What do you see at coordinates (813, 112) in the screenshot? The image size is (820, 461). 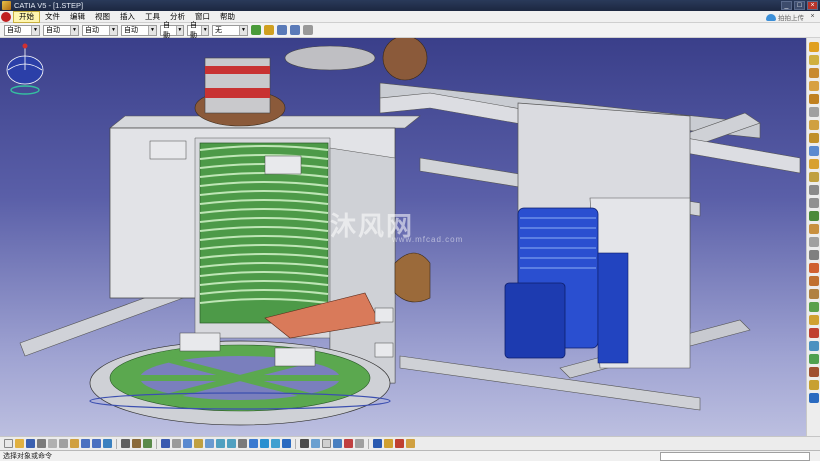 I see `hole-icon` at bounding box center [813, 112].